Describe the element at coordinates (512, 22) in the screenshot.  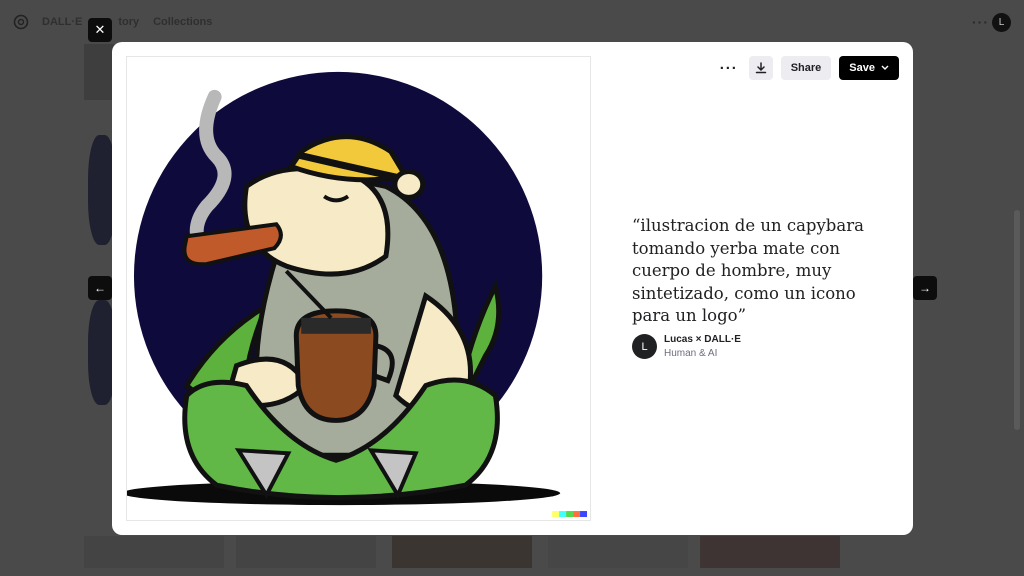
I see `top-bar: DALL·E tory Collections ··· L` at that location.